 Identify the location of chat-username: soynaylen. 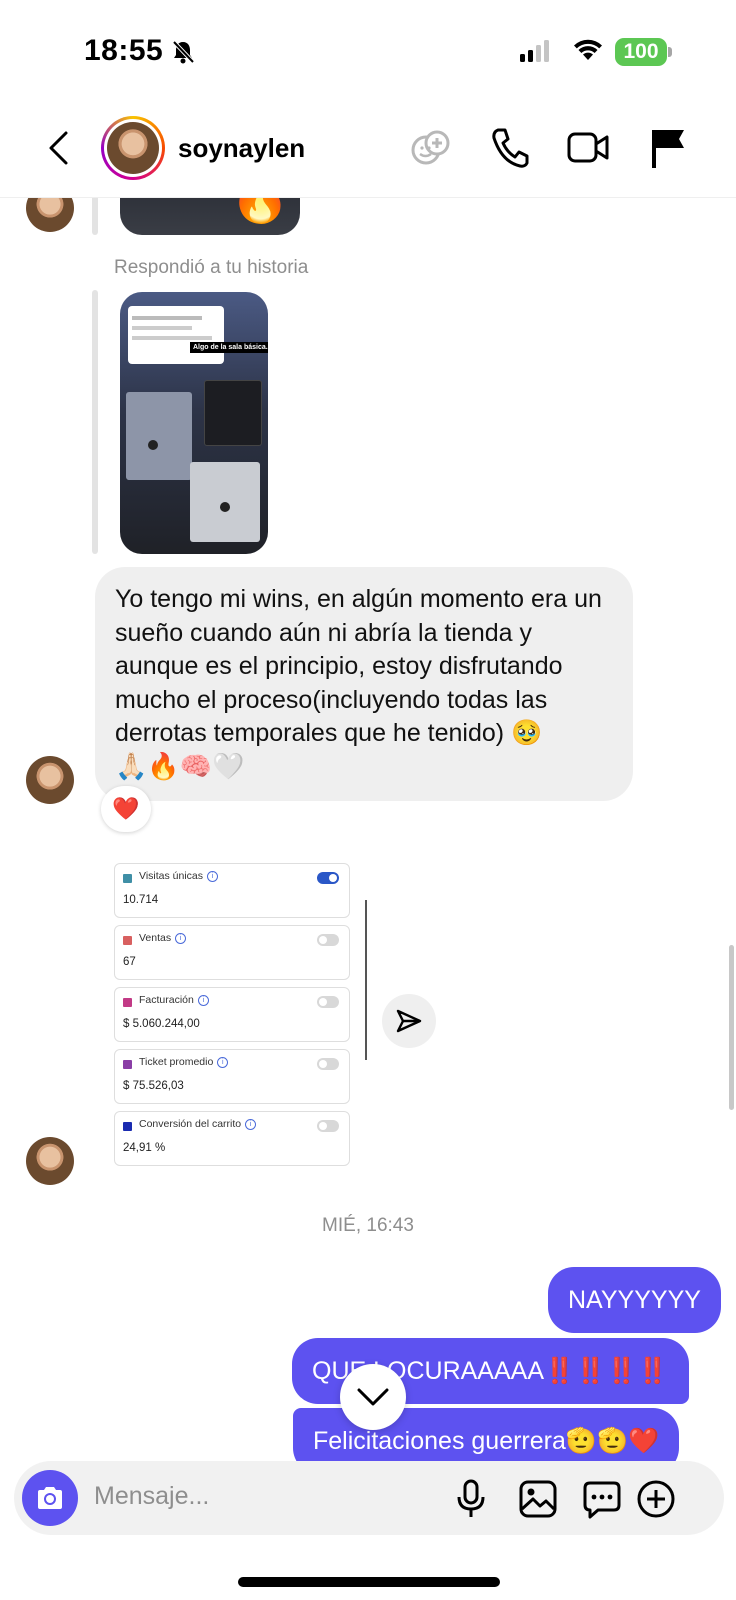
(241, 148).